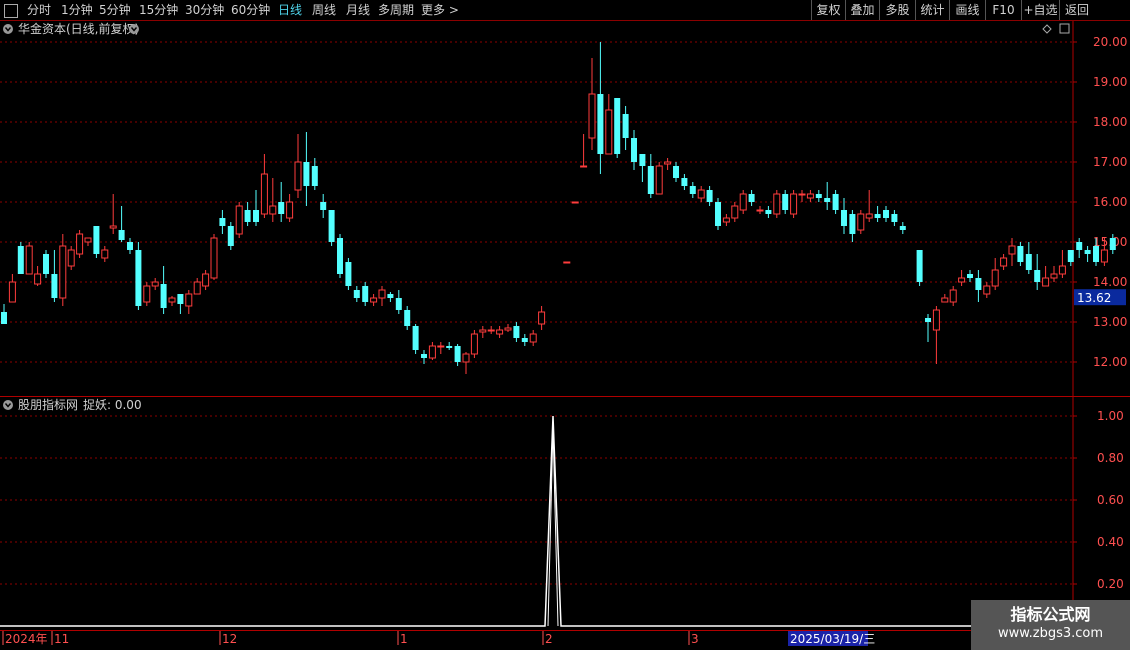 The width and height of the screenshot is (1130, 650). What do you see at coordinates (1094, 298) in the screenshot?
I see `current-price-value: 13.62` at bounding box center [1094, 298].